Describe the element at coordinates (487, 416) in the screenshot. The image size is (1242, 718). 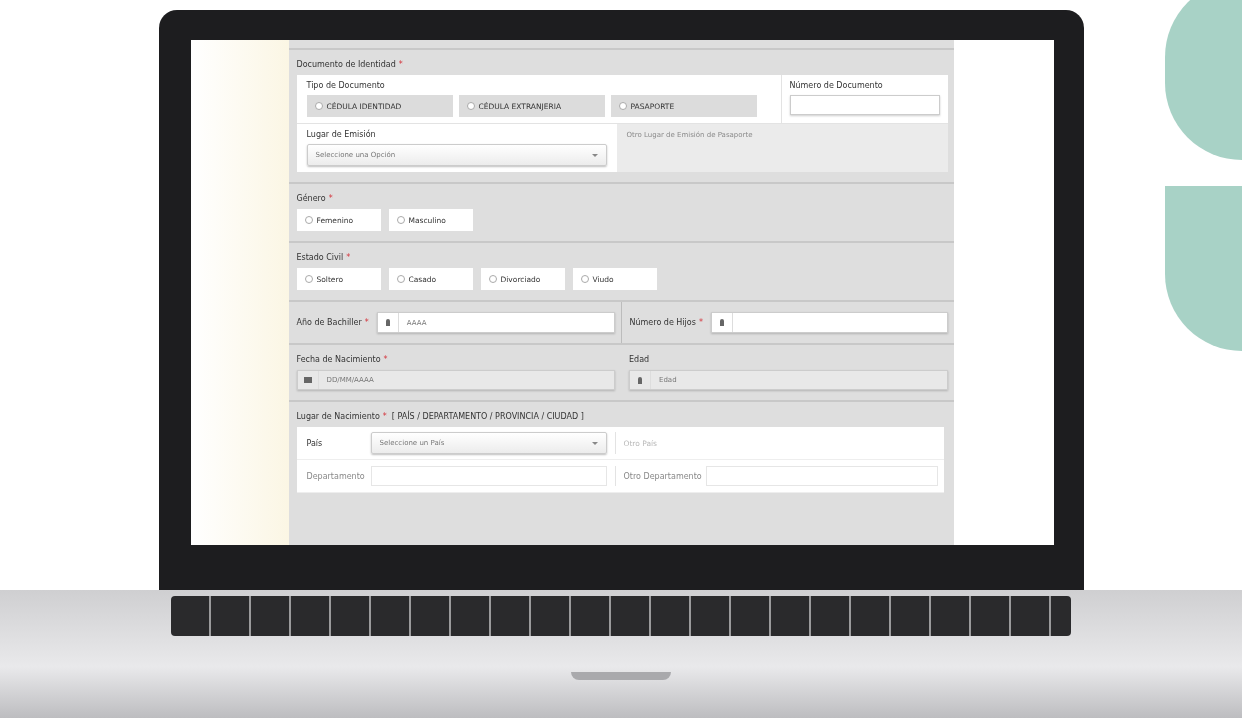
I see `field-hint: [ PAÍS / DEPARTAMENTO / PROVINCIA / CIUDAD ]` at that location.